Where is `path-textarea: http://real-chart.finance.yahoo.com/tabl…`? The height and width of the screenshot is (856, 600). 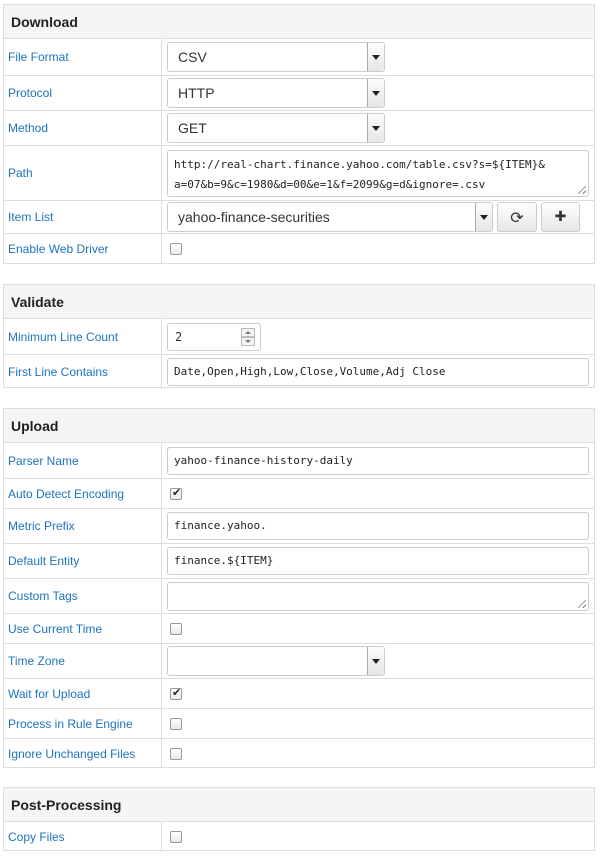 path-textarea: http://real-chart.finance.yahoo.com/tabl… is located at coordinates (378, 173).